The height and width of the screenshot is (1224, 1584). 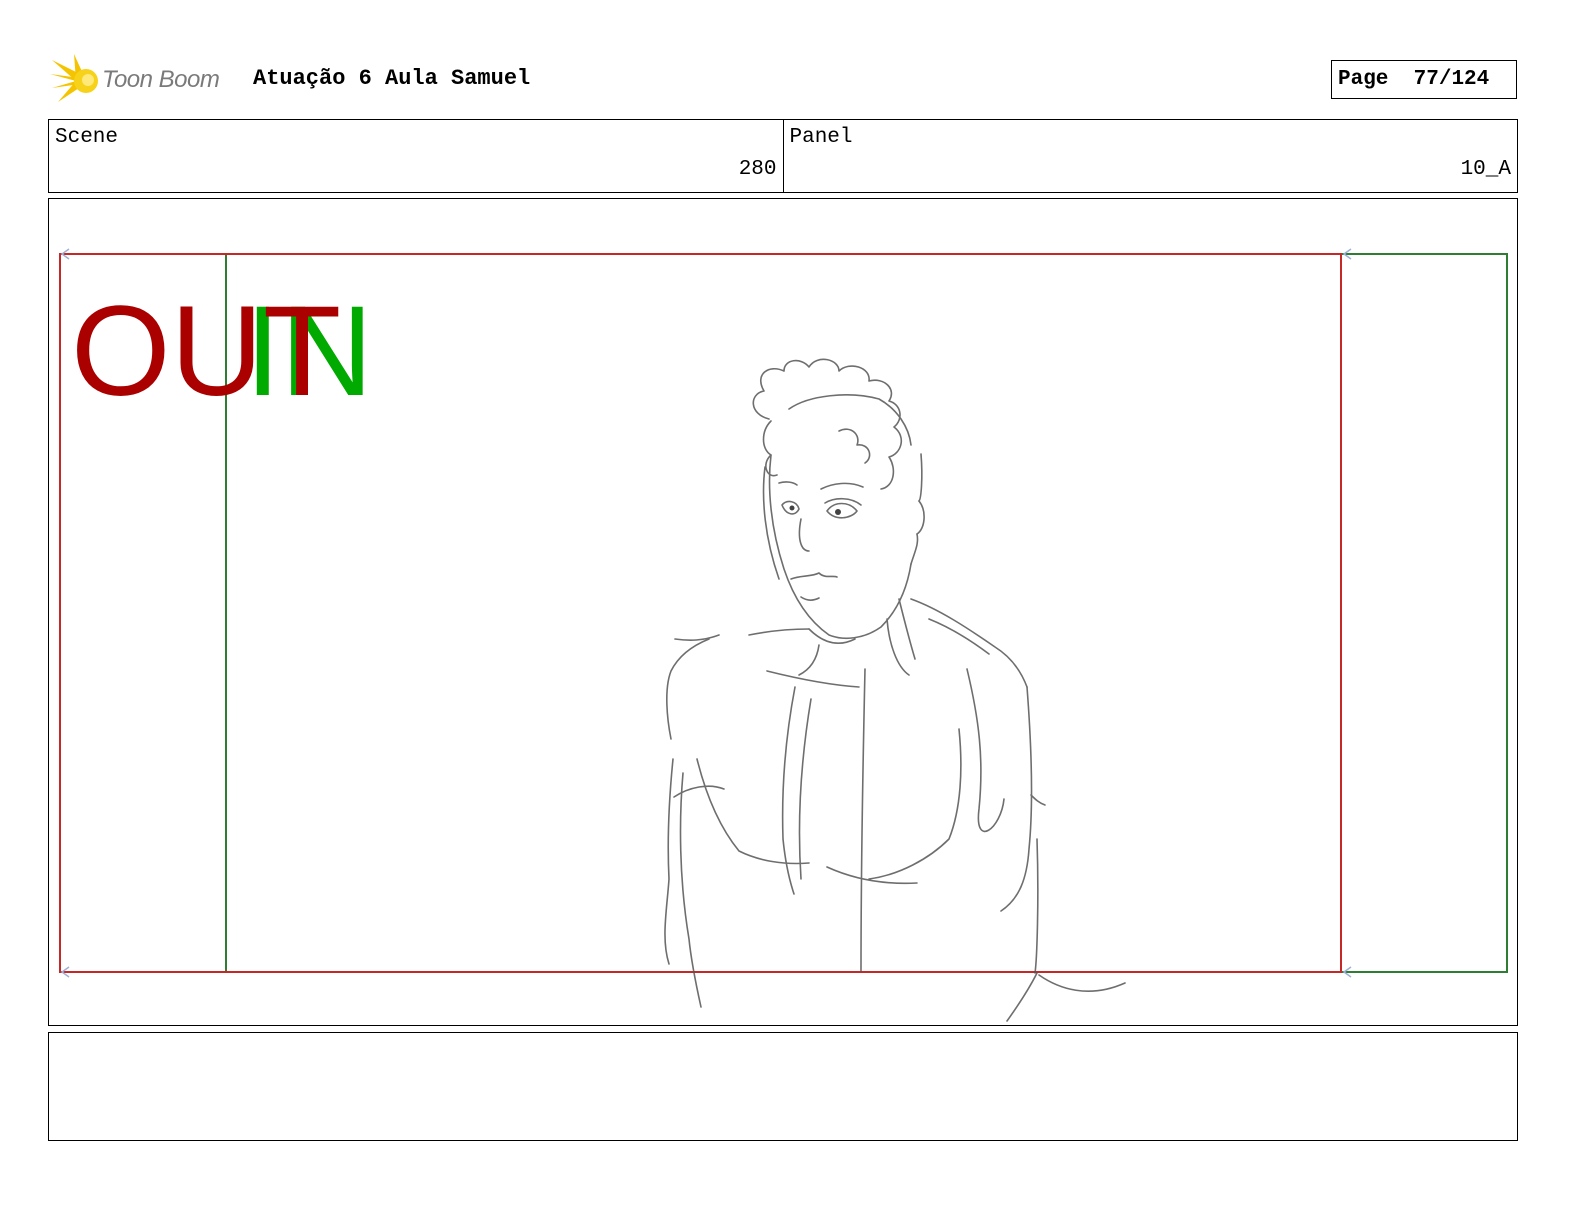 I want to click on logo-text: Toon Boom, so click(x=161, y=79).